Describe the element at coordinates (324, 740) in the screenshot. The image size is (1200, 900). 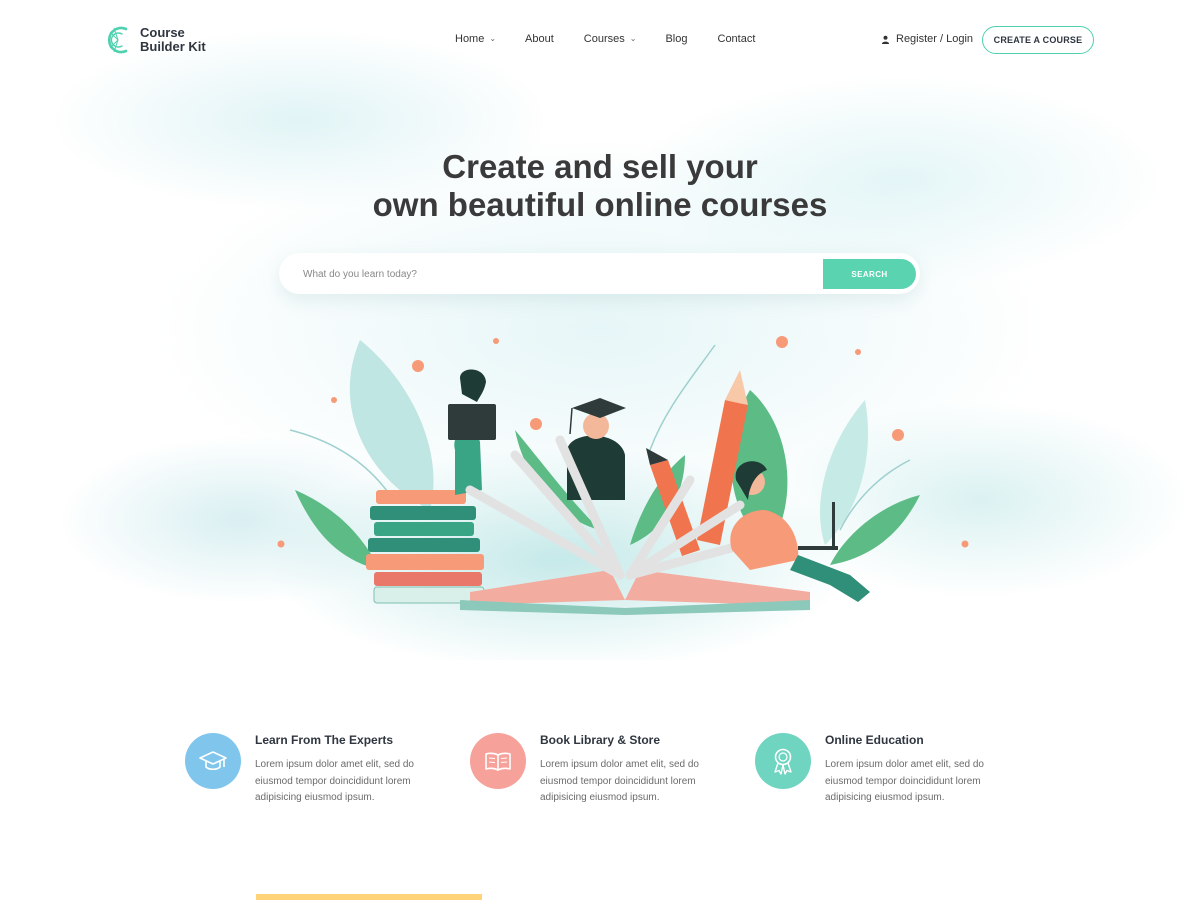
I see `feature-title: Learn From The Experts` at that location.